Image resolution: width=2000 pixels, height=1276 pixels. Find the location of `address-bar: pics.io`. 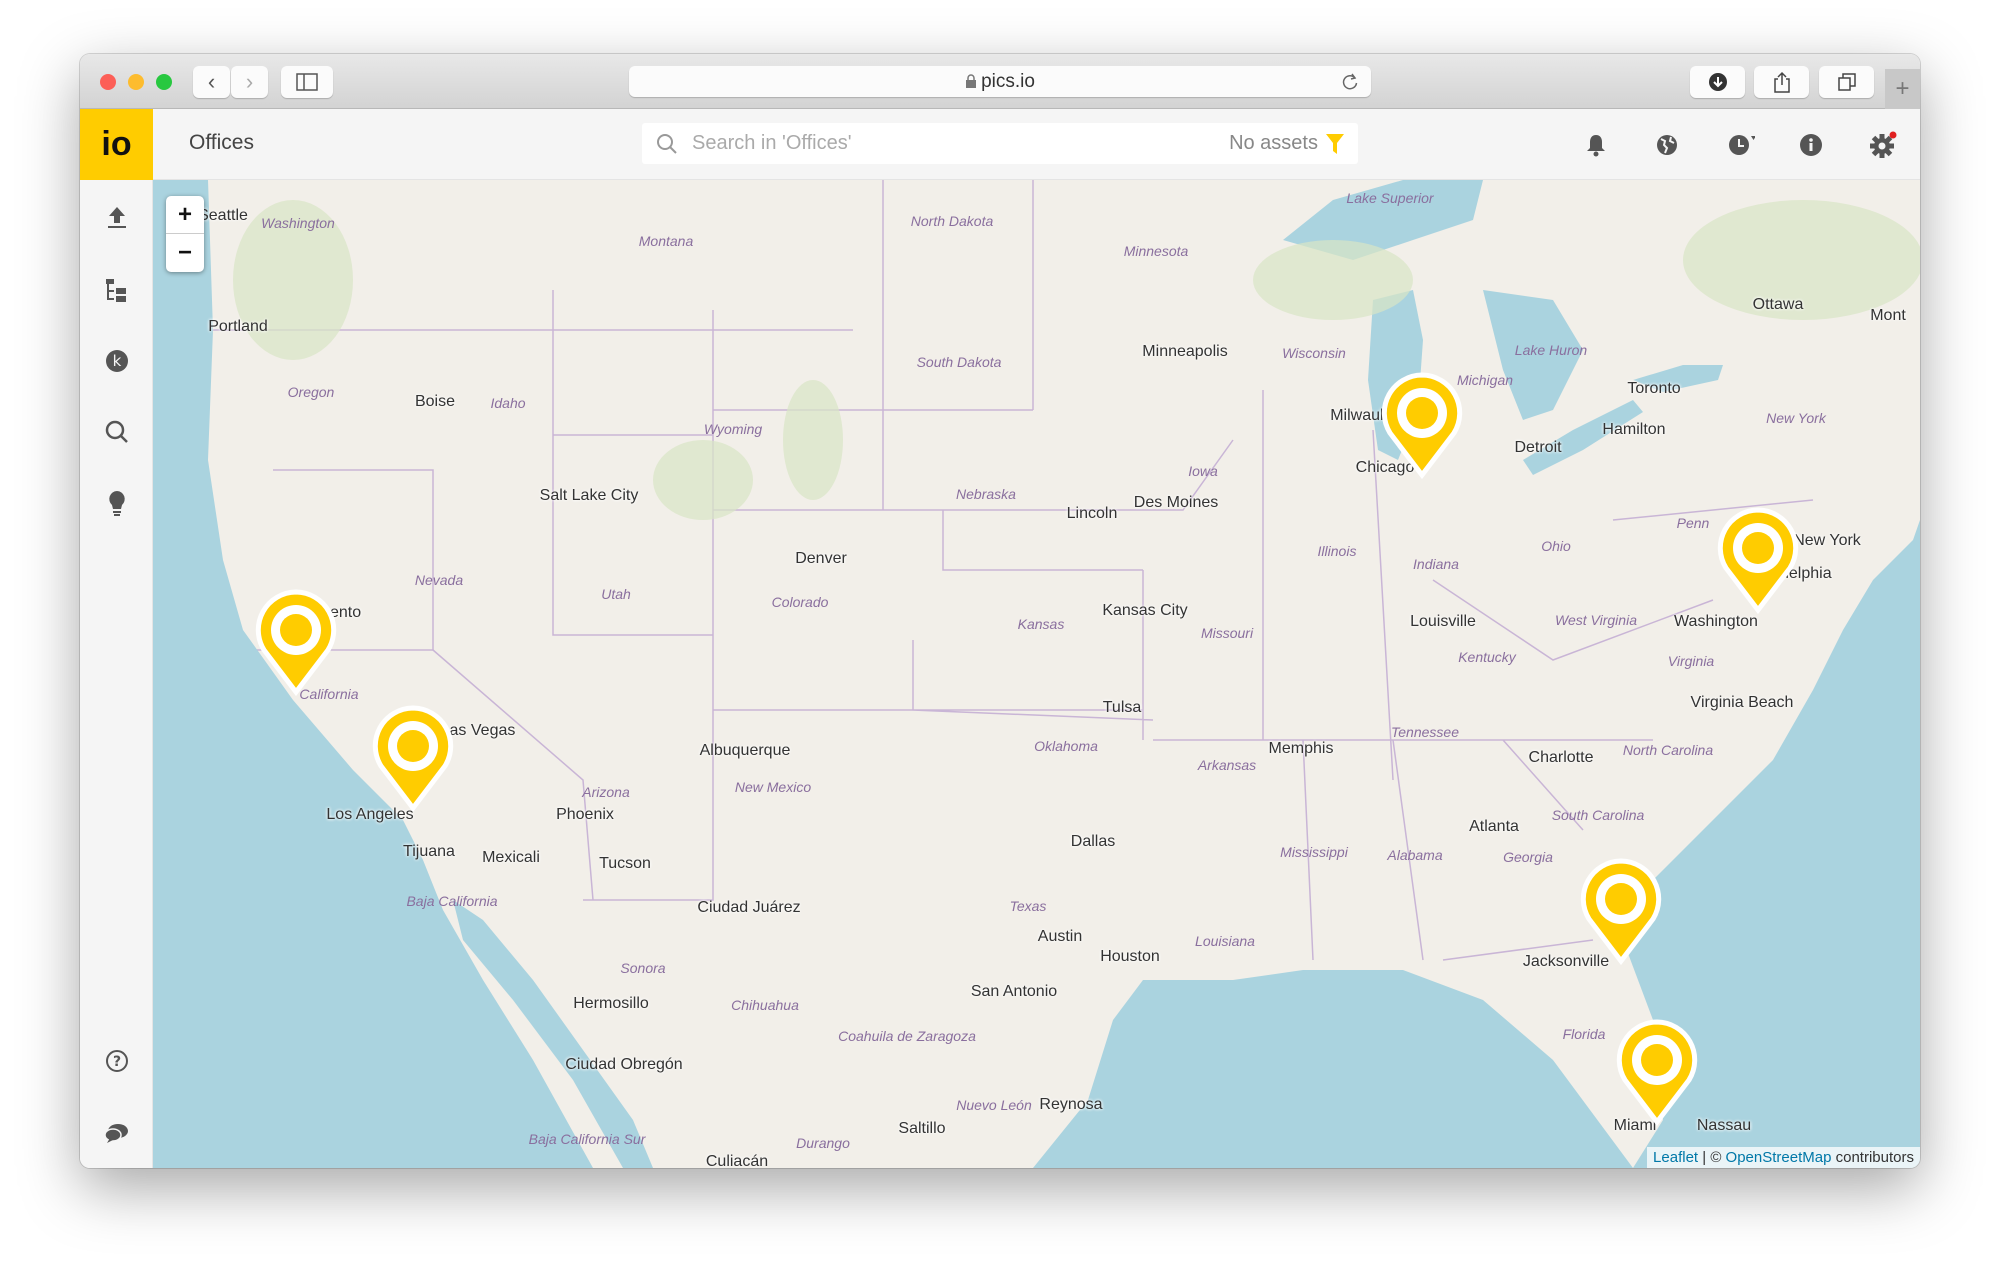

address-bar: pics.io is located at coordinates (1000, 81).